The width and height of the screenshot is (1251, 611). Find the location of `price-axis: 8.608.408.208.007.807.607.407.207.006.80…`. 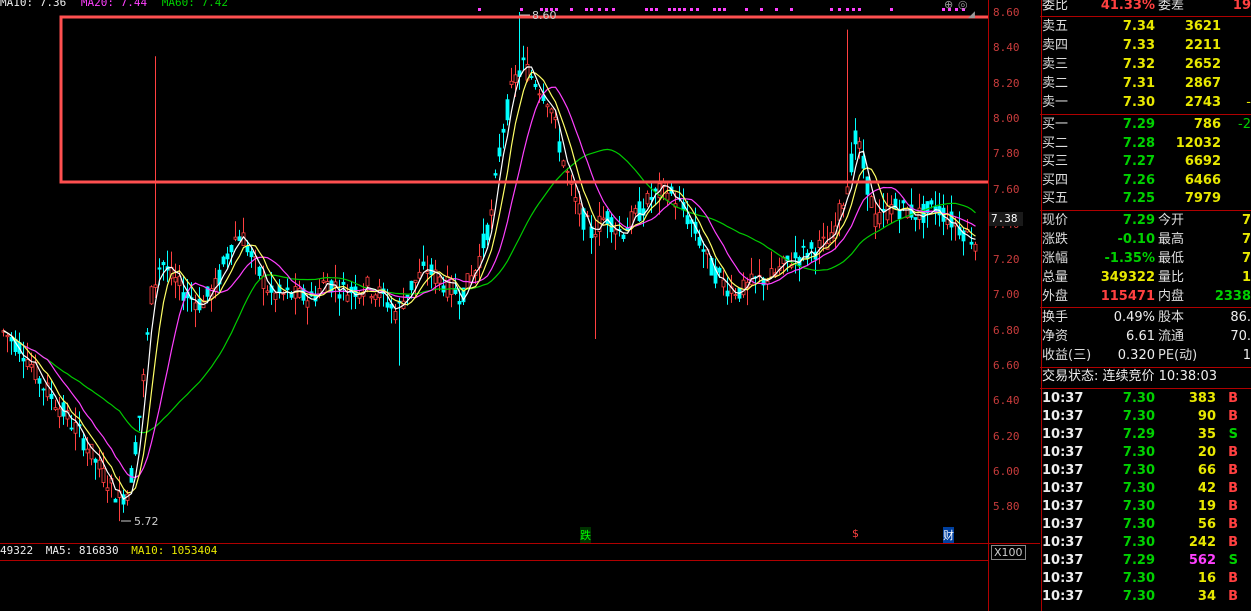

price-axis: 8.608.408.208.007.807.607.407.207.006.80… is located at coordinates (1015, 271).